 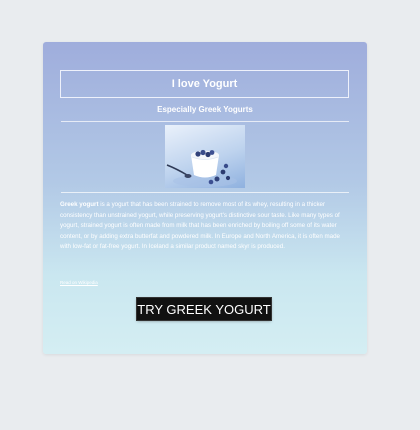 I want to click on card-title: I love Yogurt, so click(x=204, y=84).